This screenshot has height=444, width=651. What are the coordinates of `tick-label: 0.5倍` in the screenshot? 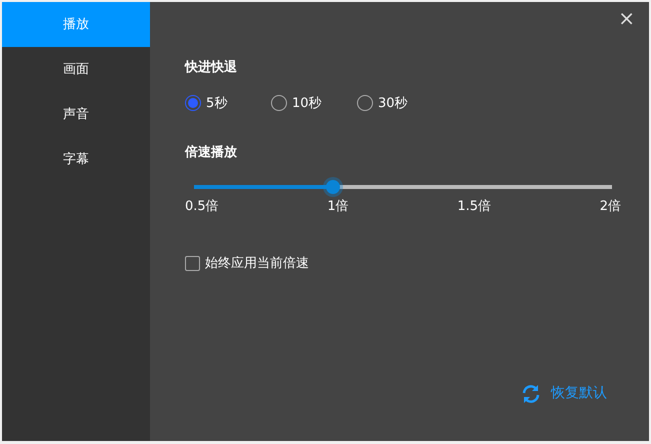 It's located at (202, 207).